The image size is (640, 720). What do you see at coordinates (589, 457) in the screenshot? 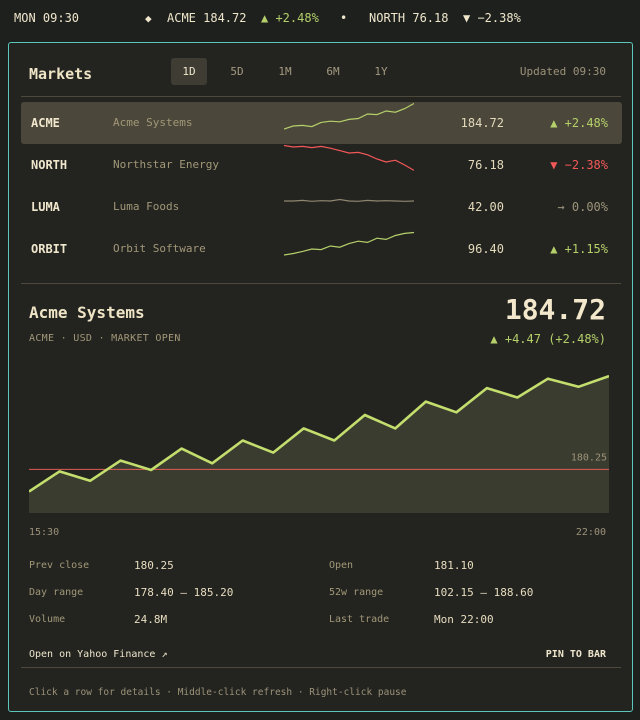
I see `prev-close-label: 180.25` at bounding box center [589, 457].